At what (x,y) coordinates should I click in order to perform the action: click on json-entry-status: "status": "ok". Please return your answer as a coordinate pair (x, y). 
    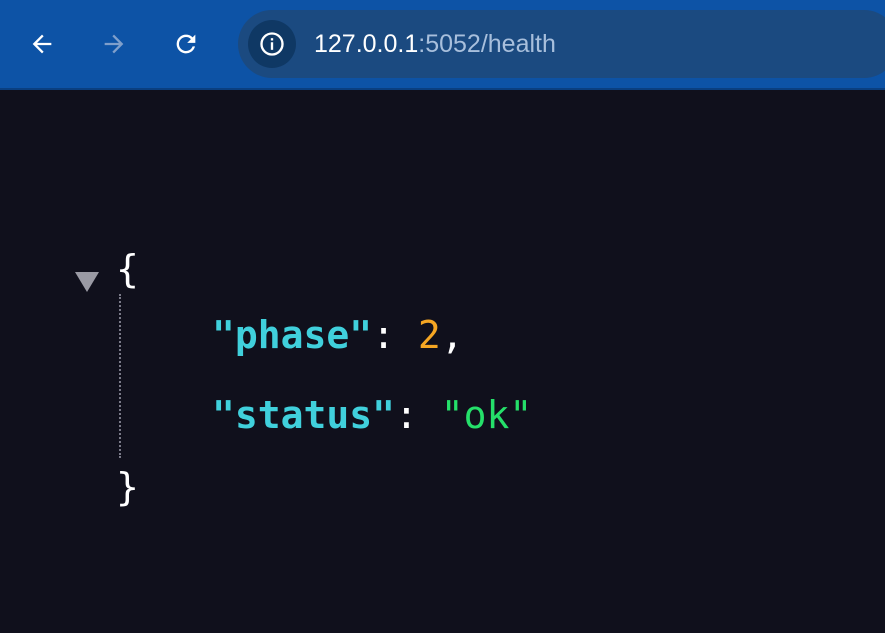
    Looking at the image, I should click on (372, 415).